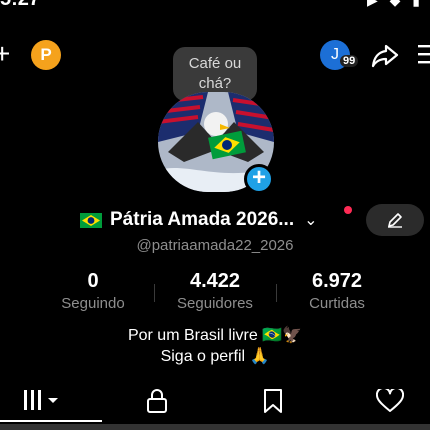  What do you see at coordinates (93, 303) in the screenshot?
I see `stat-label: Seguindo` at bounding box center [93, 303].